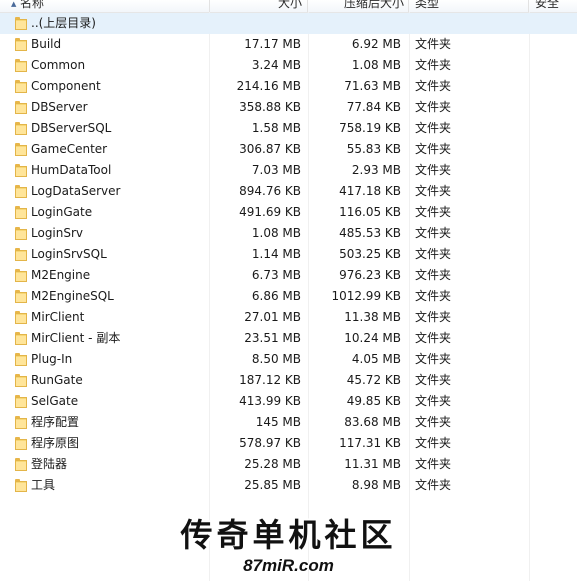 This screenshot has width=577, height=581. I want to click on folder-size: 27.01 MB, so click(272, 317).